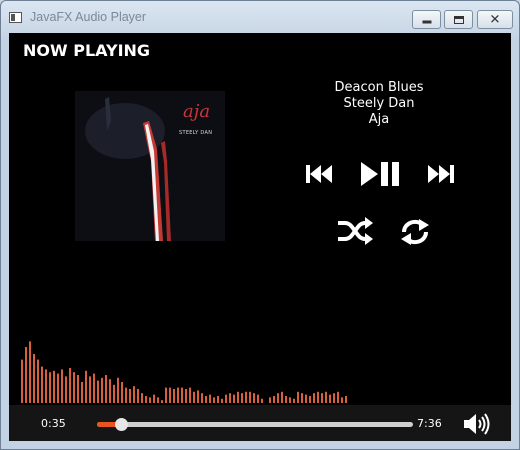  I want to click on close-button: ✕, so click(495, 19).